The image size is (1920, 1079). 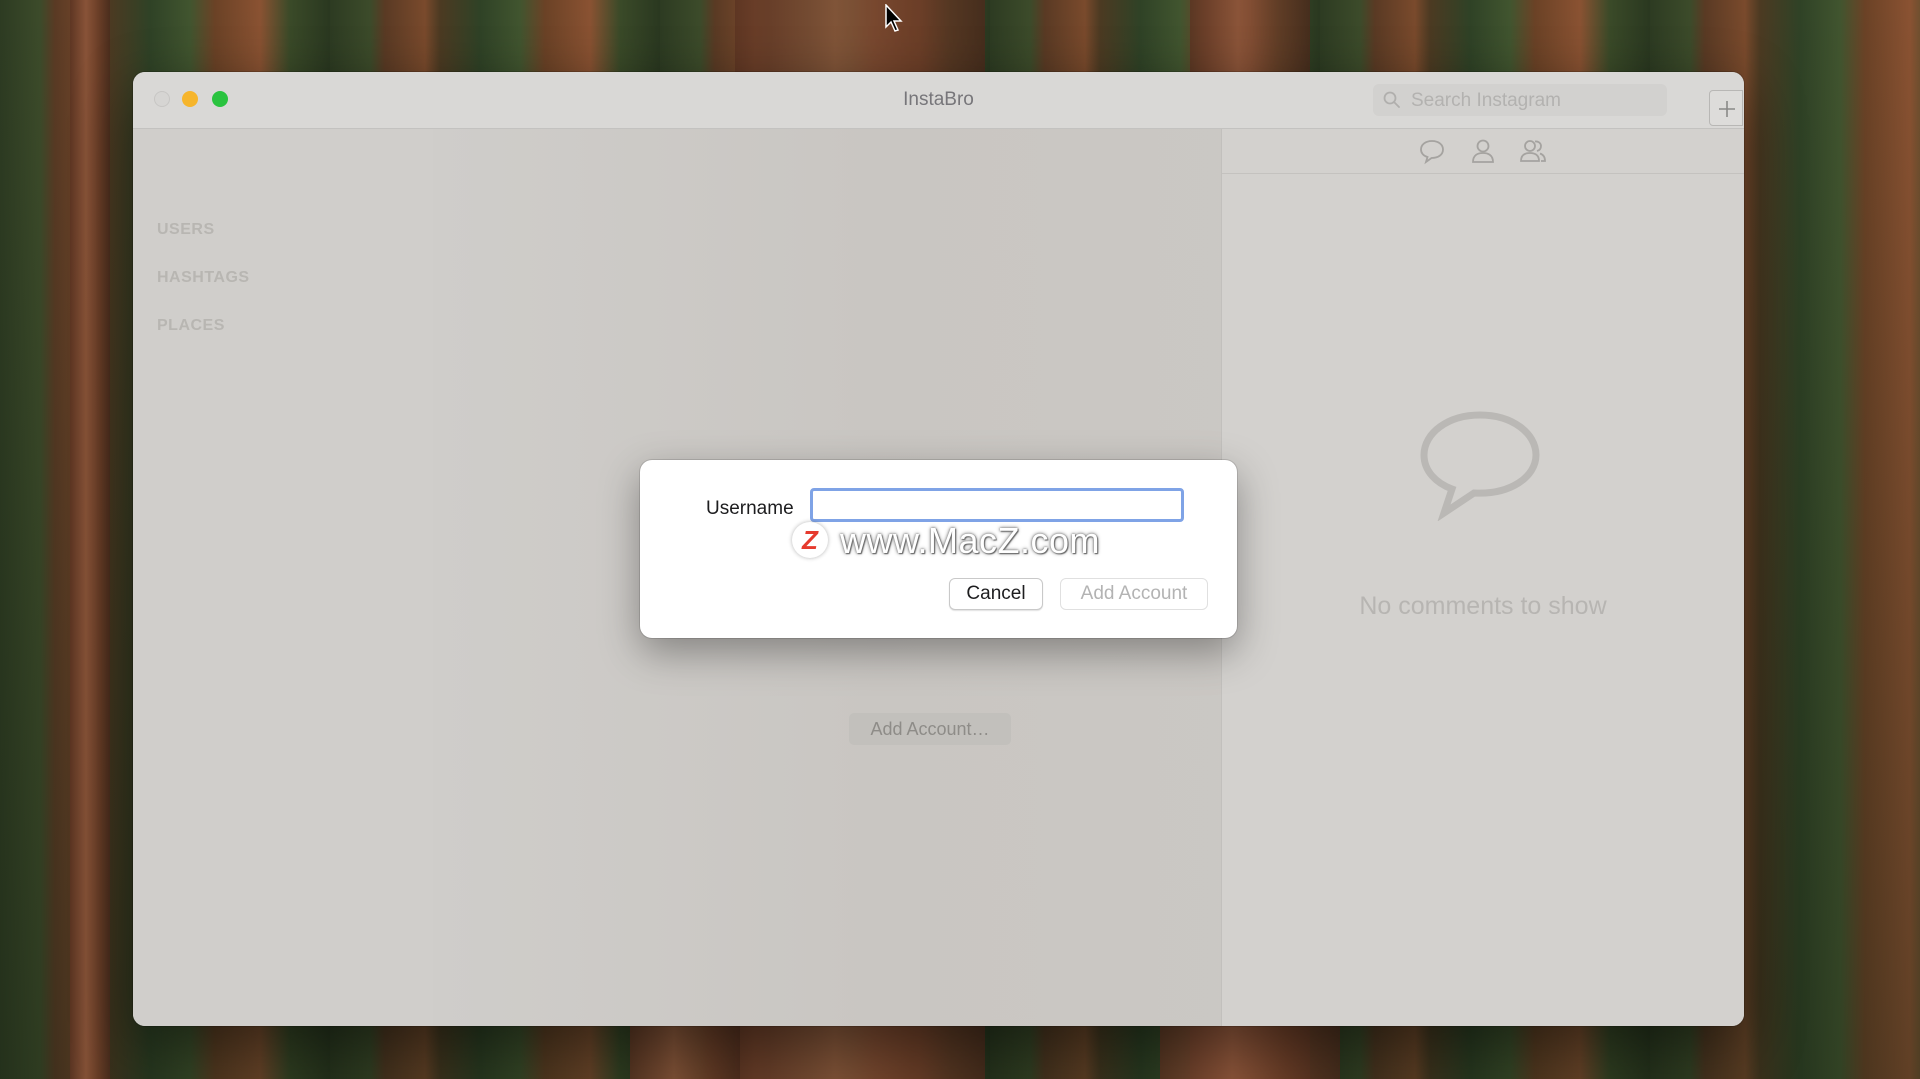 I want to click on search-field, so click(x=1520, y=101).